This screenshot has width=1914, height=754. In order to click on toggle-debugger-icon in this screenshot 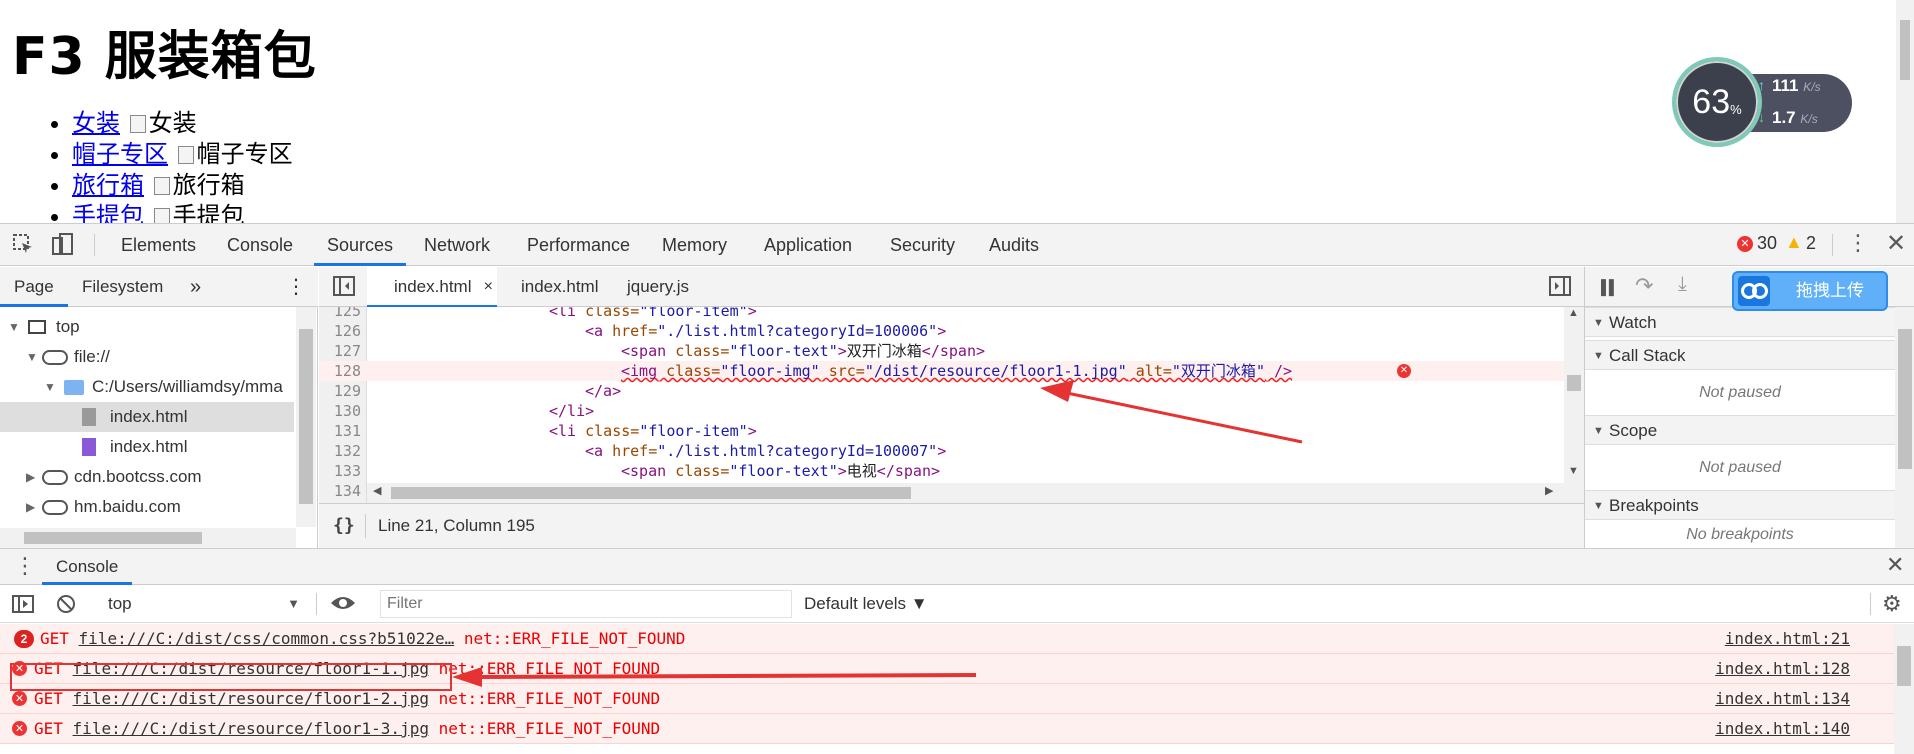, I will do `click(1560, 288)`.